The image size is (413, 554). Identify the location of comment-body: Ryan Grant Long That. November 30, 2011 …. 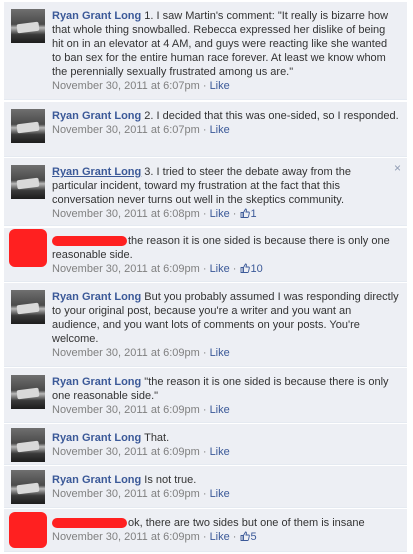
(225, 445).